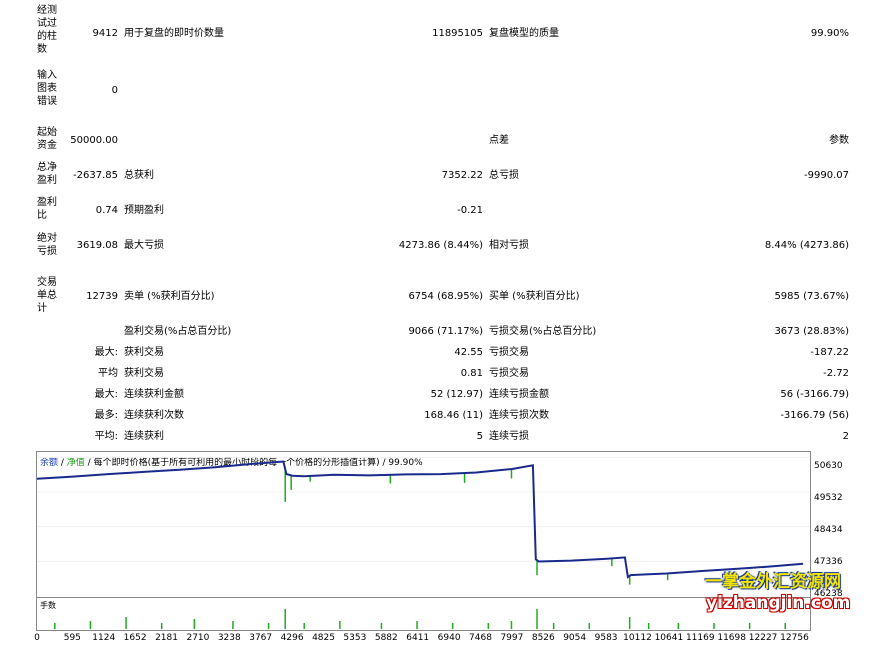 Image resolution: width=873 pixels, height=652 pixels. What do you see at coordinates (468, 352) in the screenshot?
I see `largest-profit-value: 42.55` at bounding box center [468, 352].